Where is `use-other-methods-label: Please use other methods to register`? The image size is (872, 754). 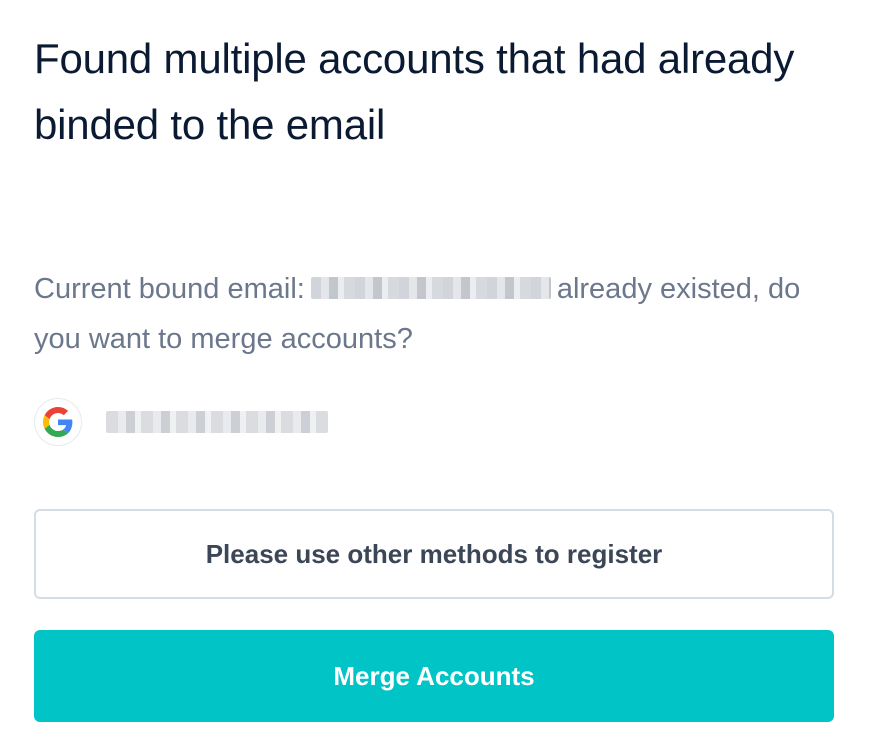
use-other-methods-label: Please use other methods to register is located at coordinates (434, 553).